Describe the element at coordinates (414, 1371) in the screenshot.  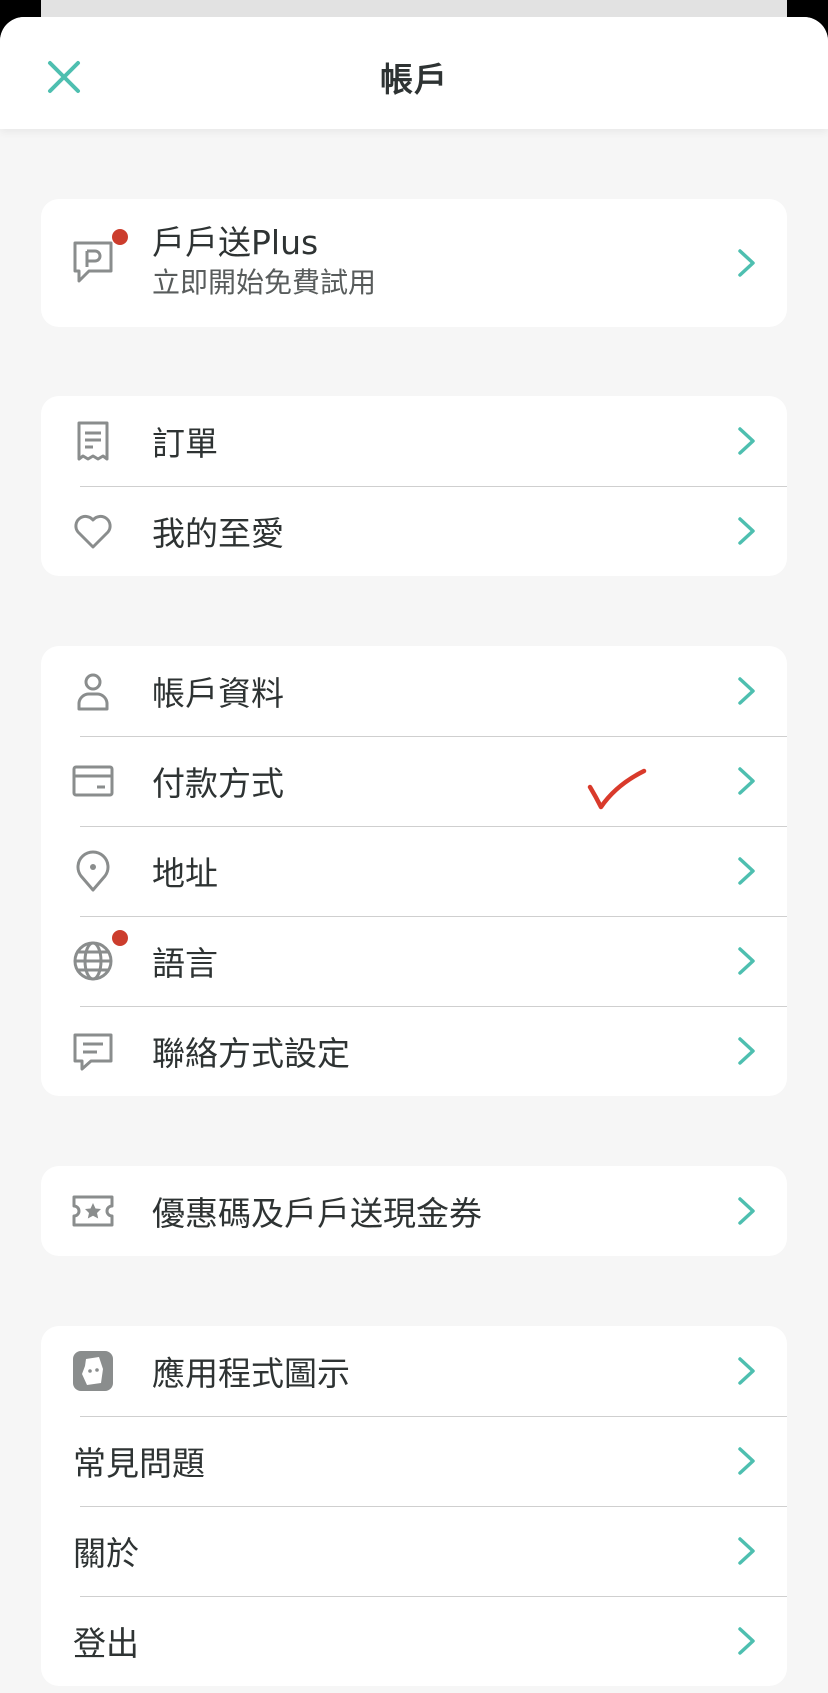
I see `menu-item-app-icon: 應用程式圖示` at that location.